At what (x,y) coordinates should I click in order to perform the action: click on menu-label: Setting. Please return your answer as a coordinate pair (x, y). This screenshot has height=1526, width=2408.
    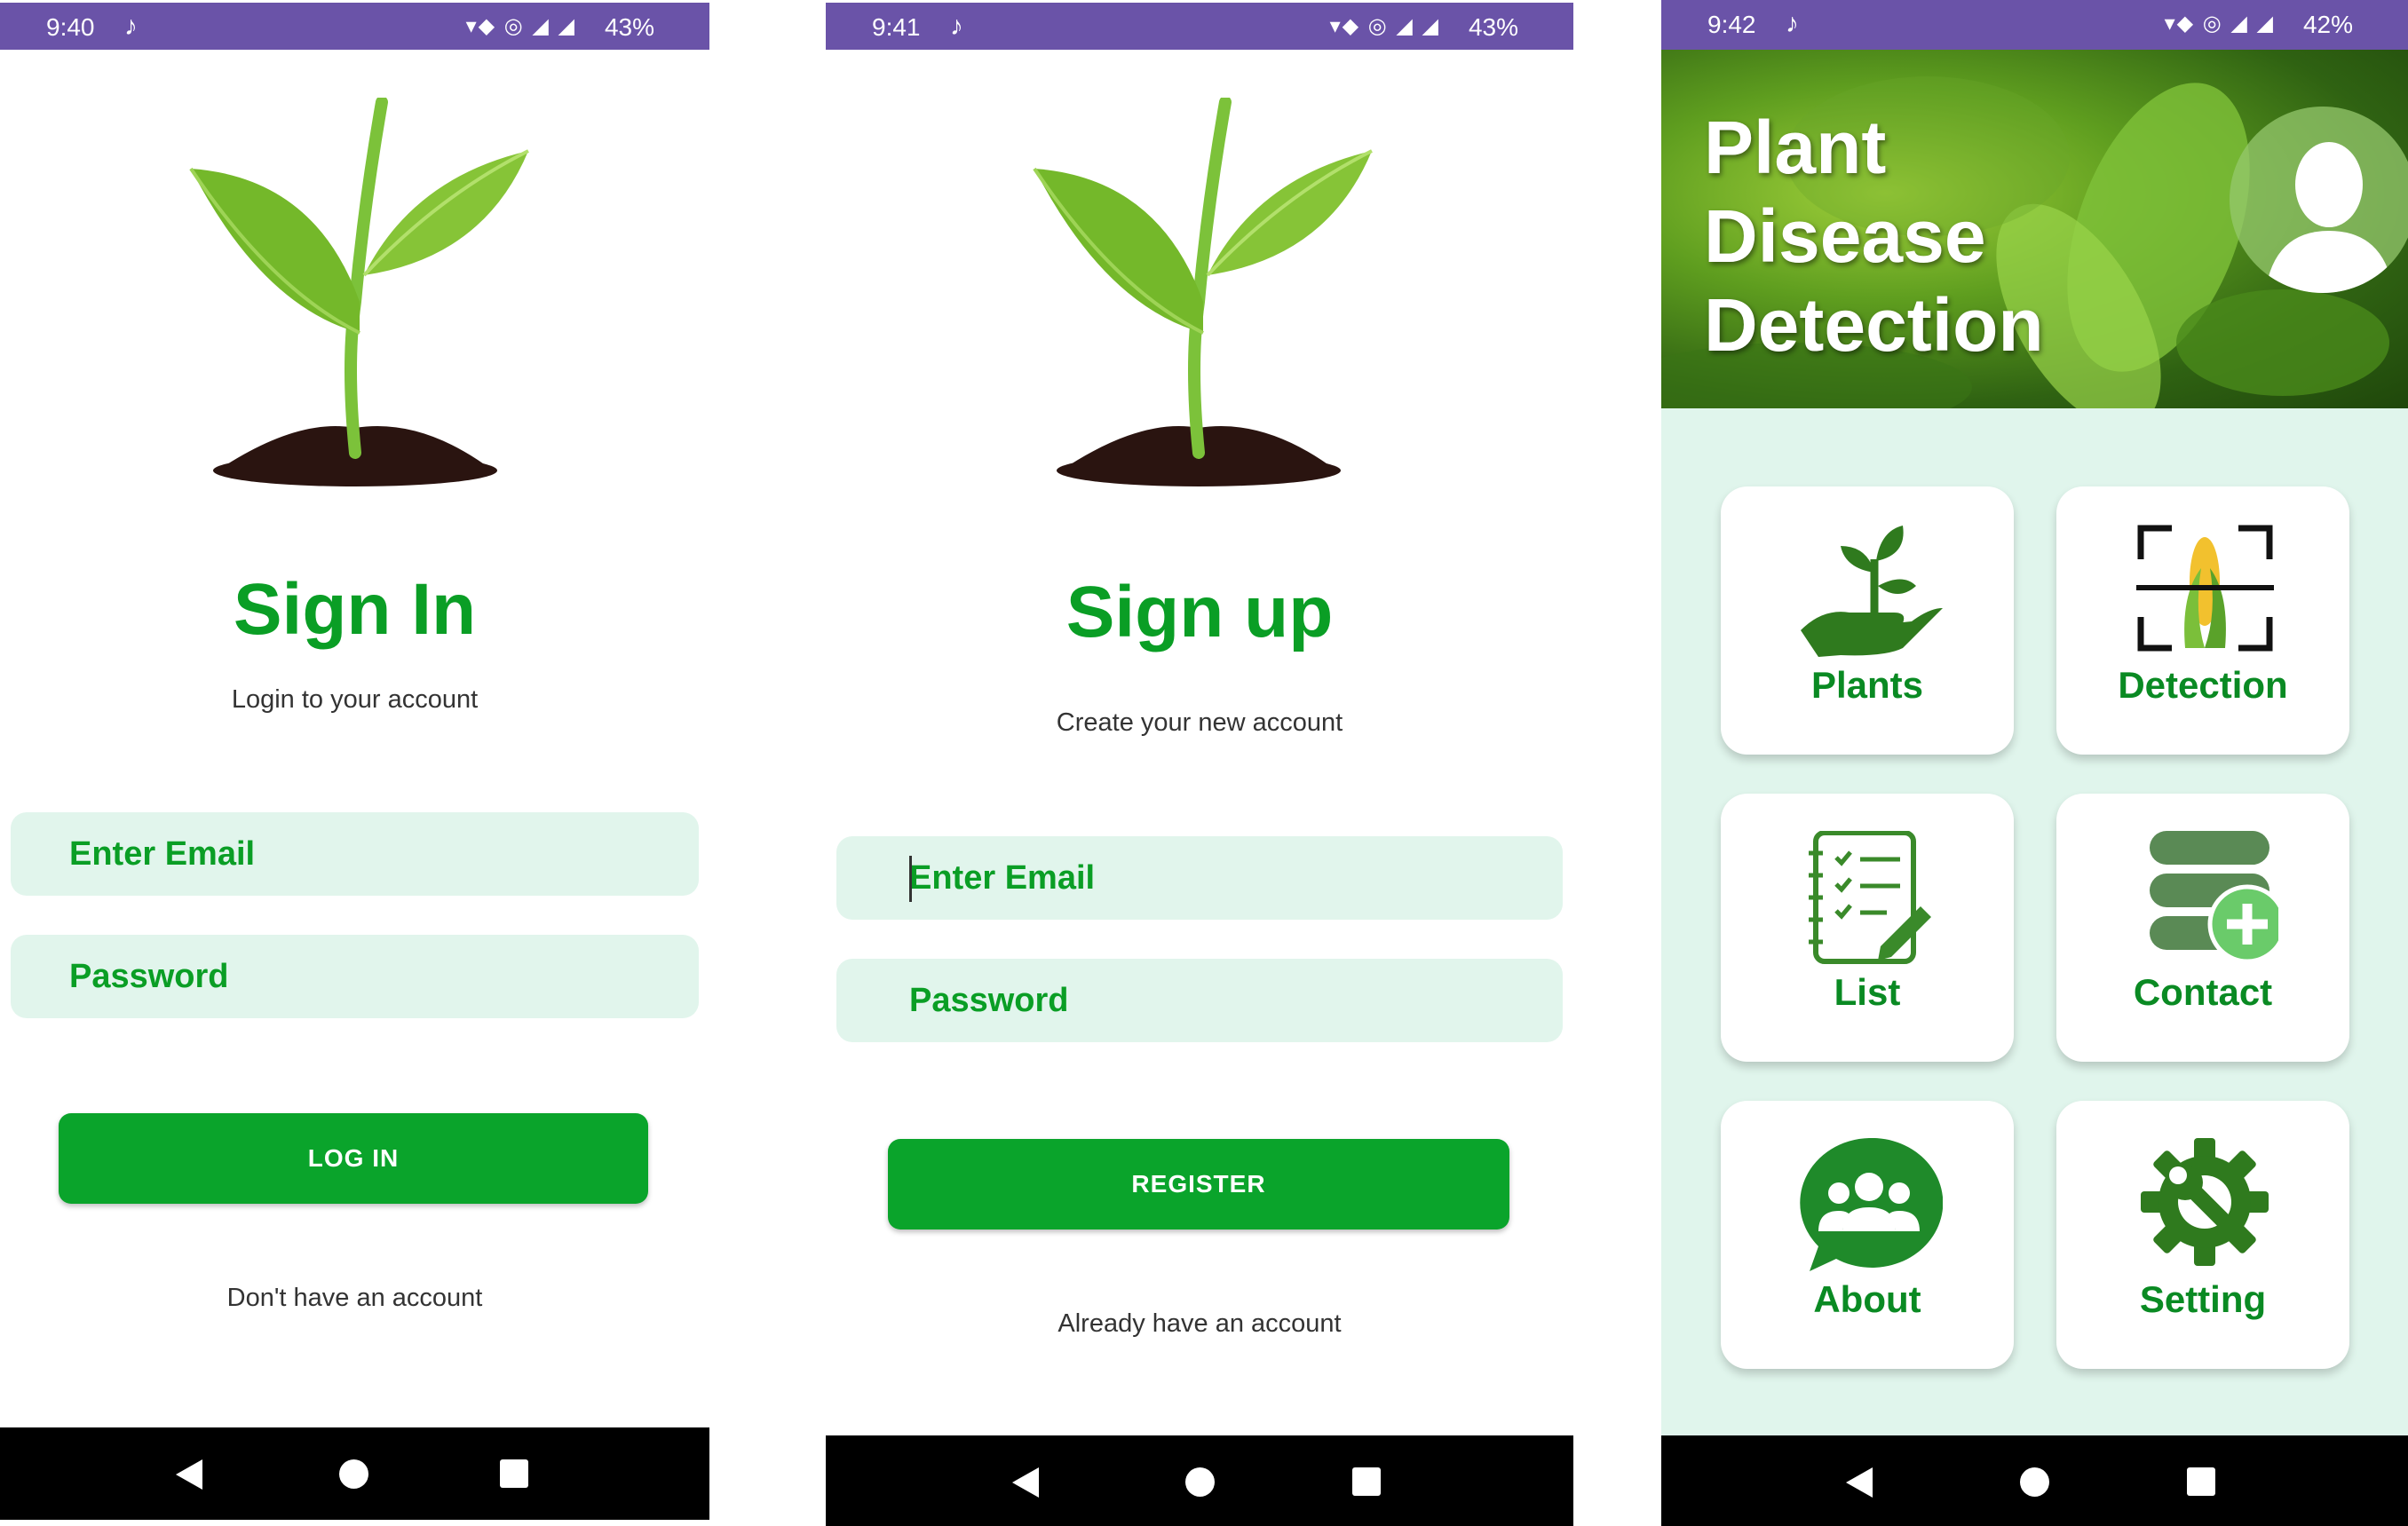
    Looking at the image, I should click on (2203, 1299).